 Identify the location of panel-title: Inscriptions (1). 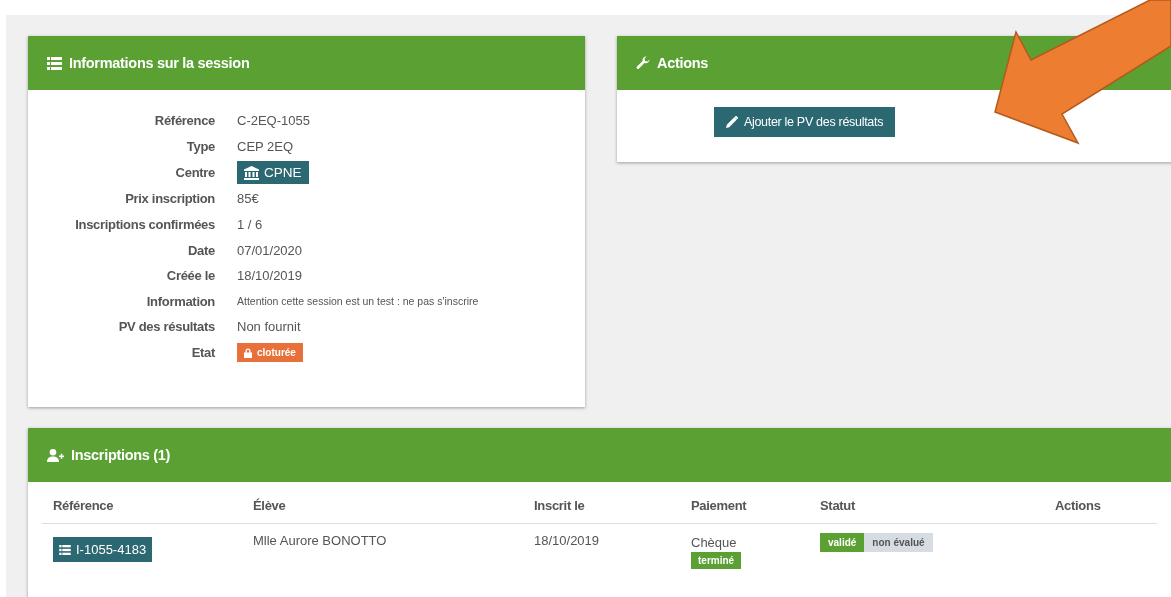
(121, 455).